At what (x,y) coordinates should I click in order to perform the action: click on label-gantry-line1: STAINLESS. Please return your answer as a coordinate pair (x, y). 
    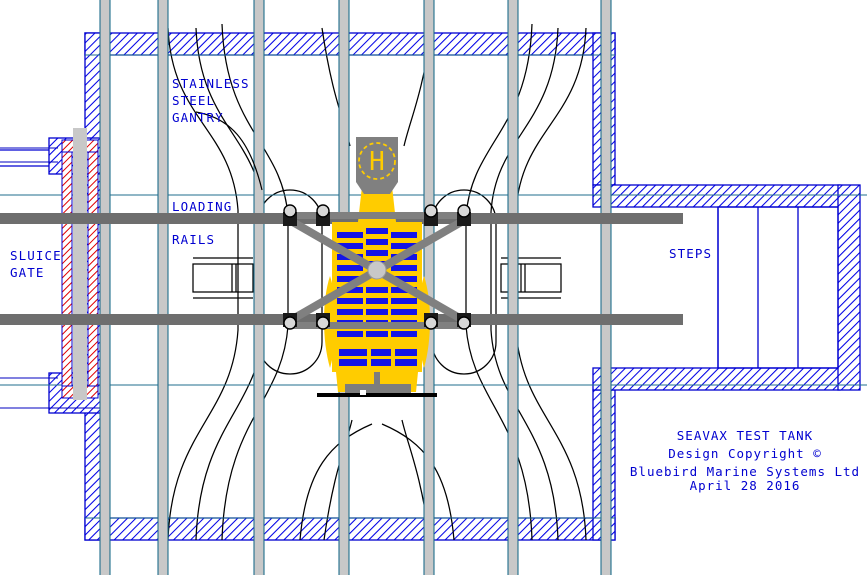
    Looking at the image, I should click on (211, 83).